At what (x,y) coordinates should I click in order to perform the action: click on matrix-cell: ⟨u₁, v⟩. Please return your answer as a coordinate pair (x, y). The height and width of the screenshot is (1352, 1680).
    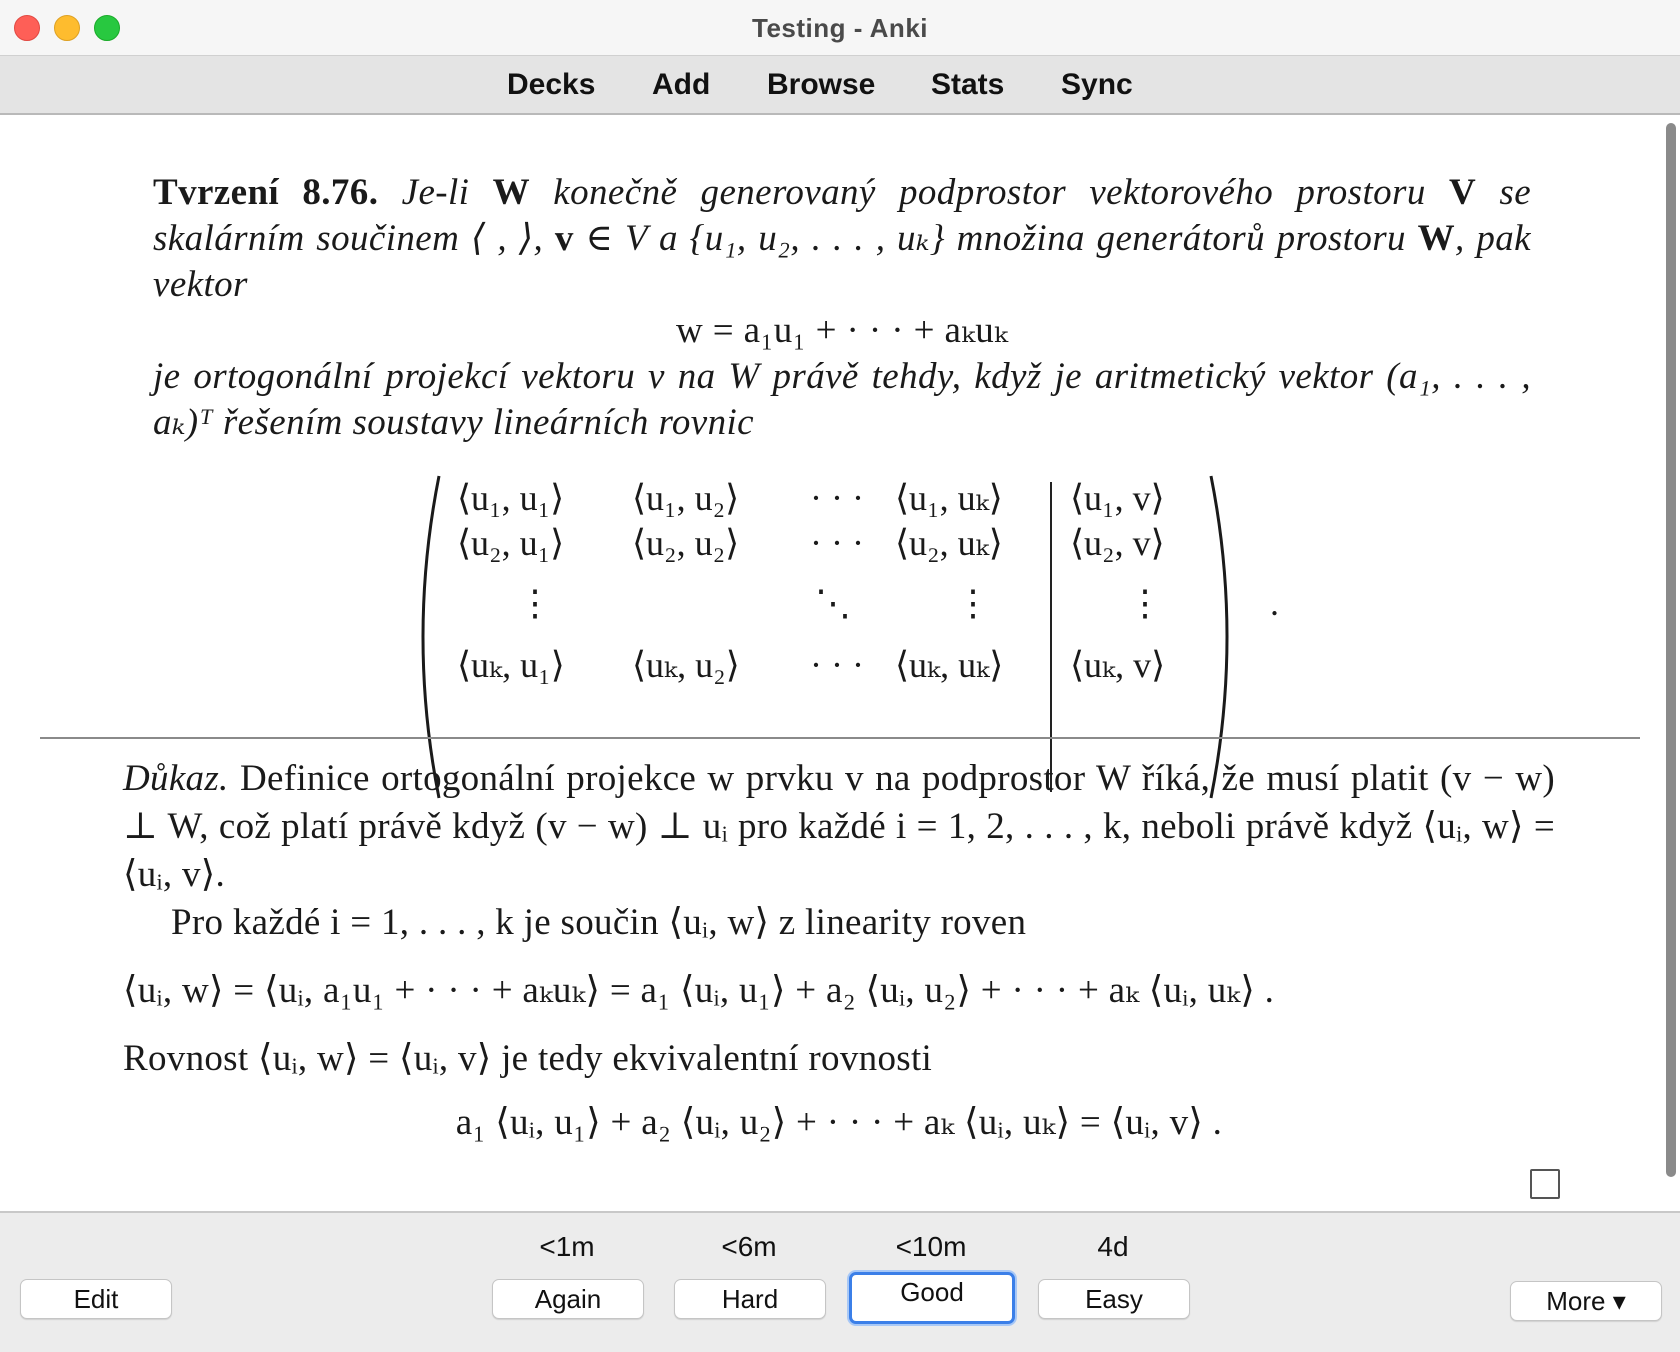
    Looking at the image, I should click on (1117, 498).